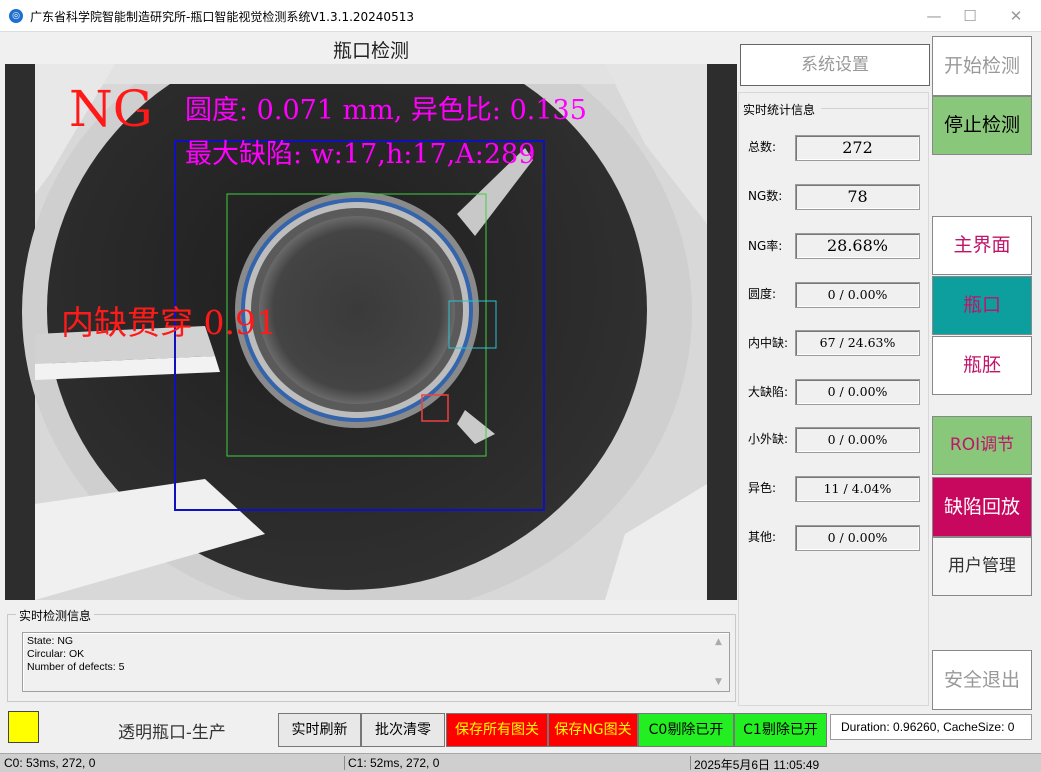 The height and width of the screenshot is (772, 1041). I want to click on stat-value-discolor: 11 / 4.04%, so click(857, 489).